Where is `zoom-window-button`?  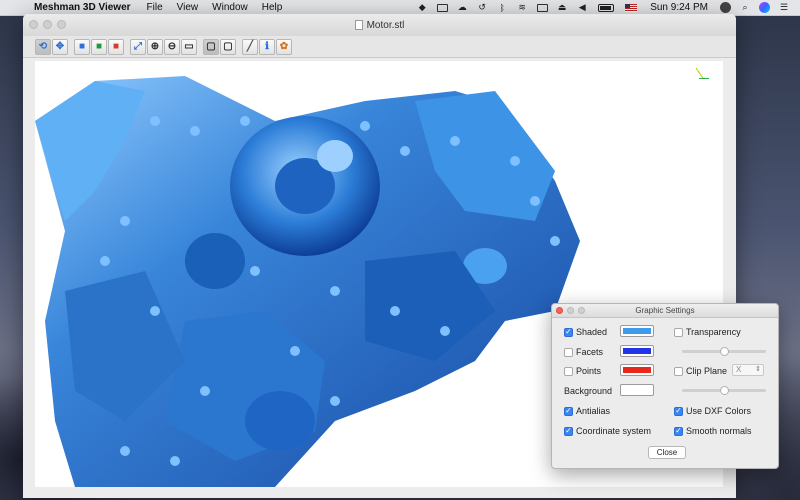
zoom-window-button is located at coordinates (61, 24).